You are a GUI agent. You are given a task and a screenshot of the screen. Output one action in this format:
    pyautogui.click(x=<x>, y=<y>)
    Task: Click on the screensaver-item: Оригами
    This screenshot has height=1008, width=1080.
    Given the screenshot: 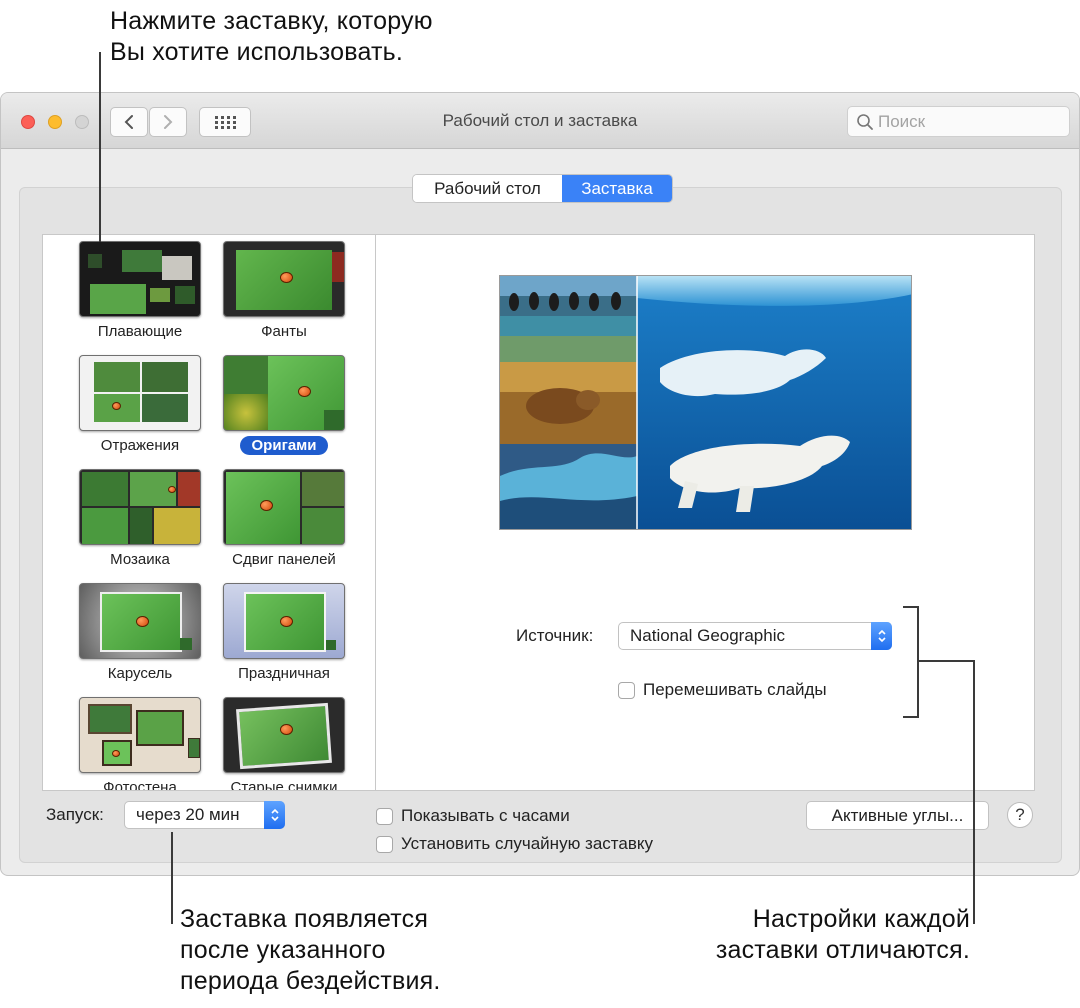 What is the action you would take?
    pyautogui.click(x=284, y=405)
    